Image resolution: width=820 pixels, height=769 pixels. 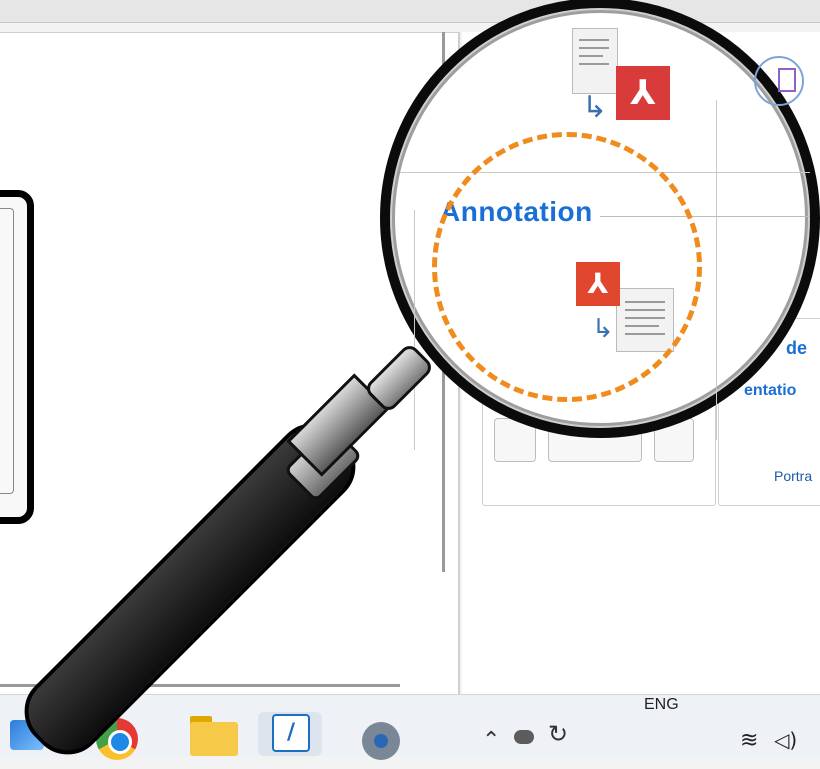 I want to click on active-app-icon: /, so click(x=291, y=733).